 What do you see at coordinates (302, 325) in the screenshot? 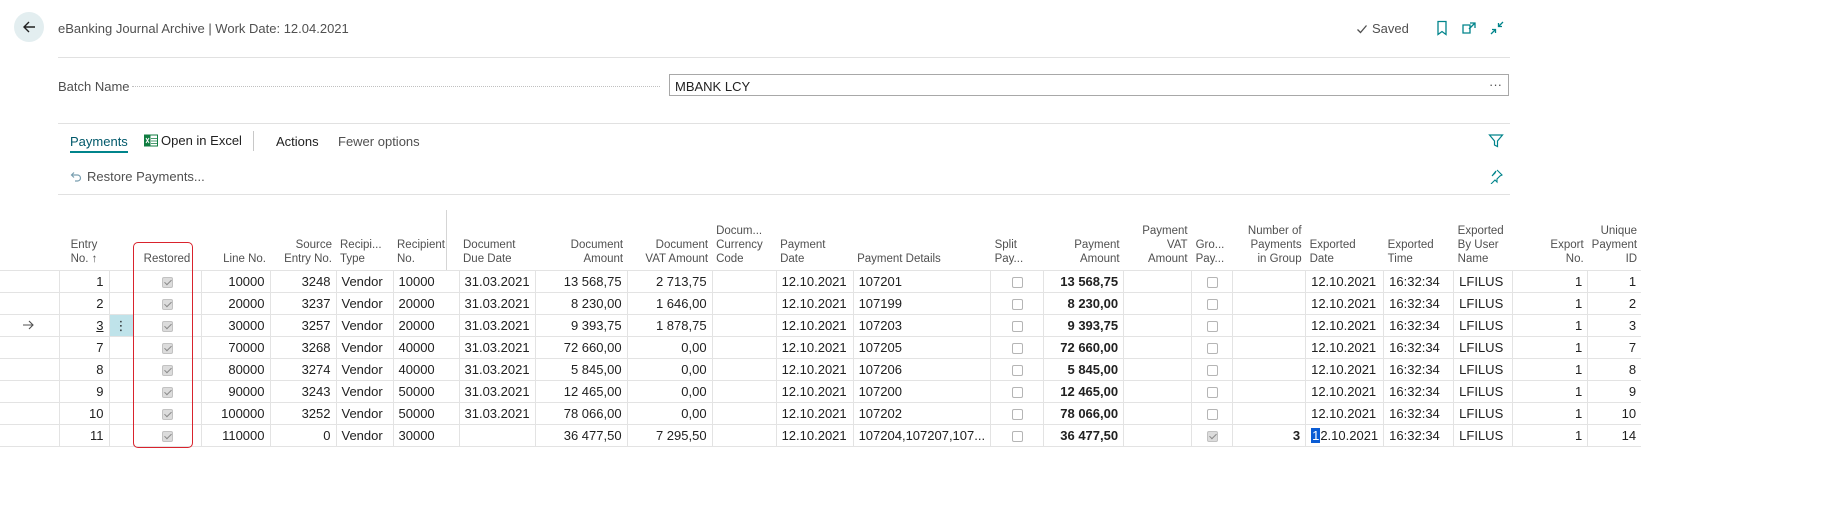
I see `source-entry-no-cell: 3257` at bounding box center [302, 325].